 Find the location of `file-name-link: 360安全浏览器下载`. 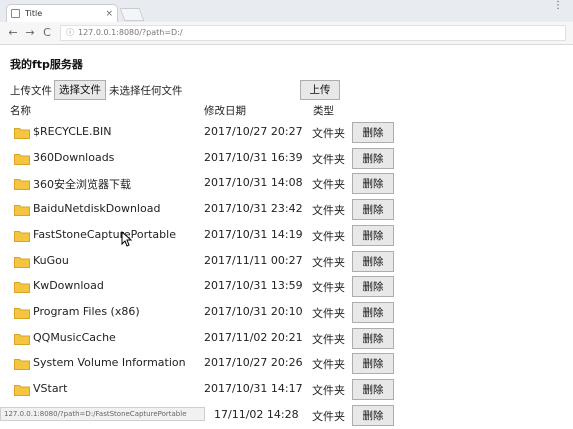

file-name-link: 360安全浏览器下载 is located at coordinates (82, 184).